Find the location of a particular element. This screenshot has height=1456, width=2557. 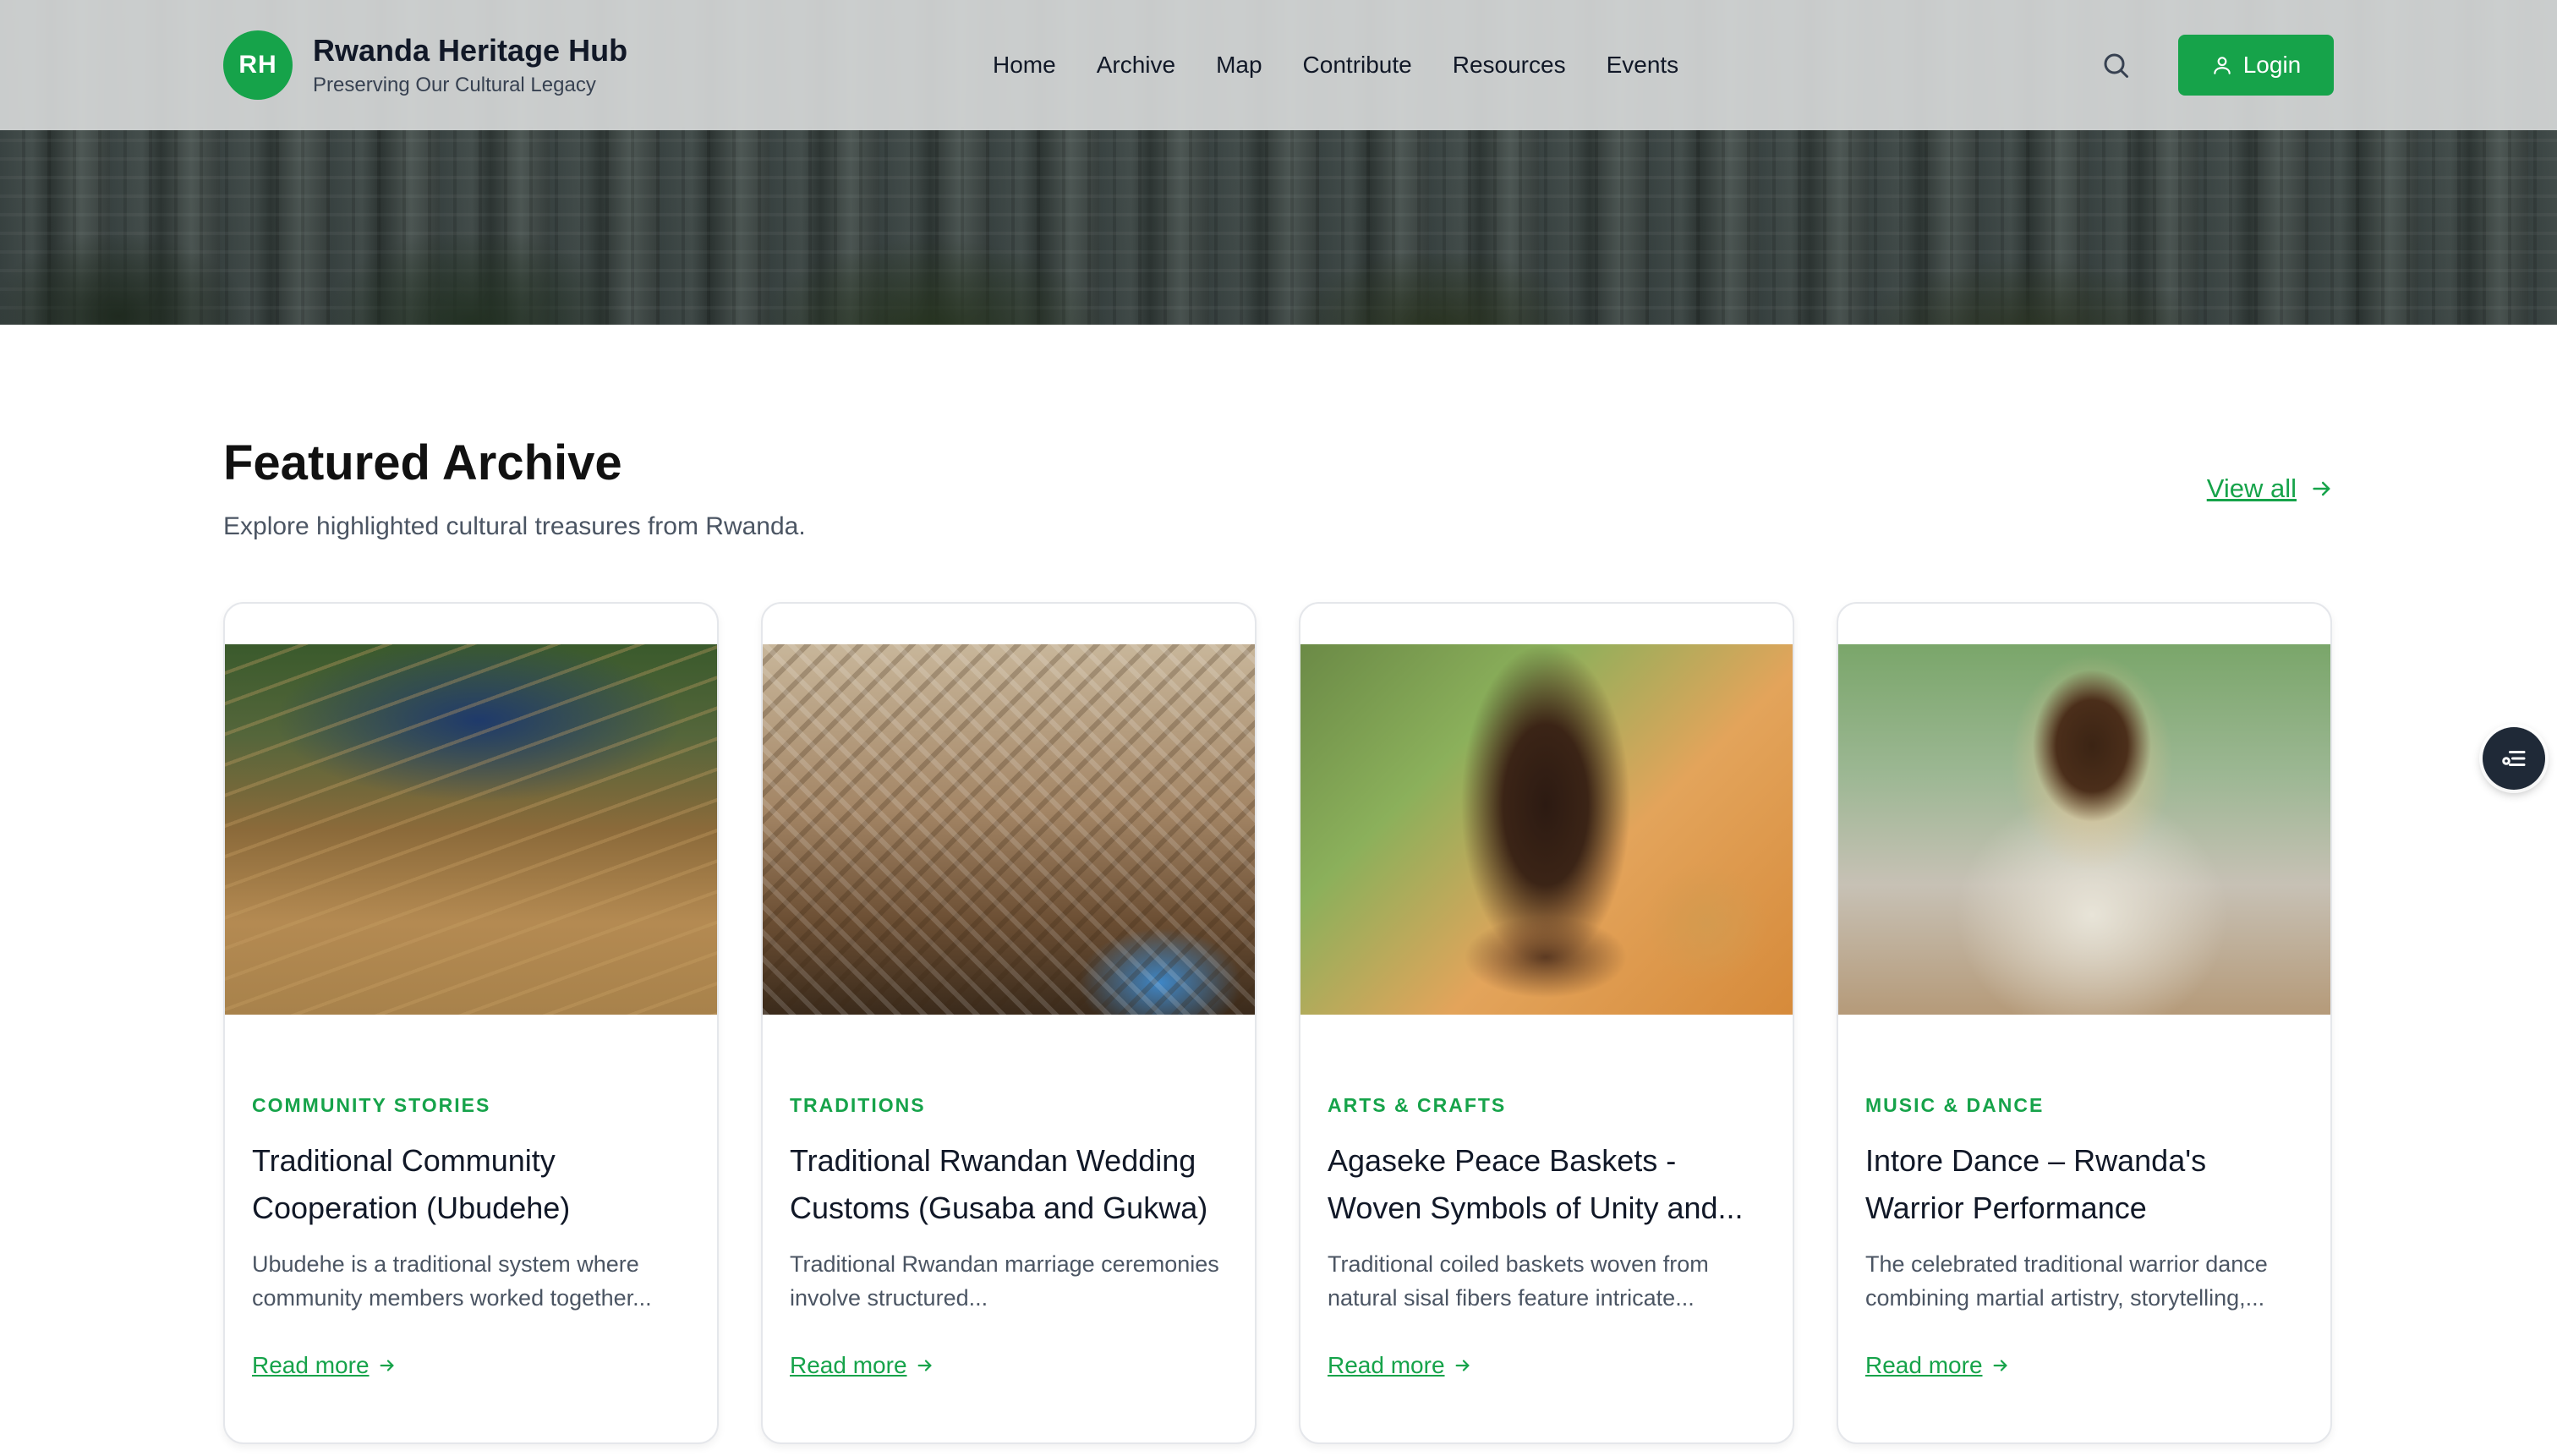

nav-map: Map is located at coordinates (1239, 66).